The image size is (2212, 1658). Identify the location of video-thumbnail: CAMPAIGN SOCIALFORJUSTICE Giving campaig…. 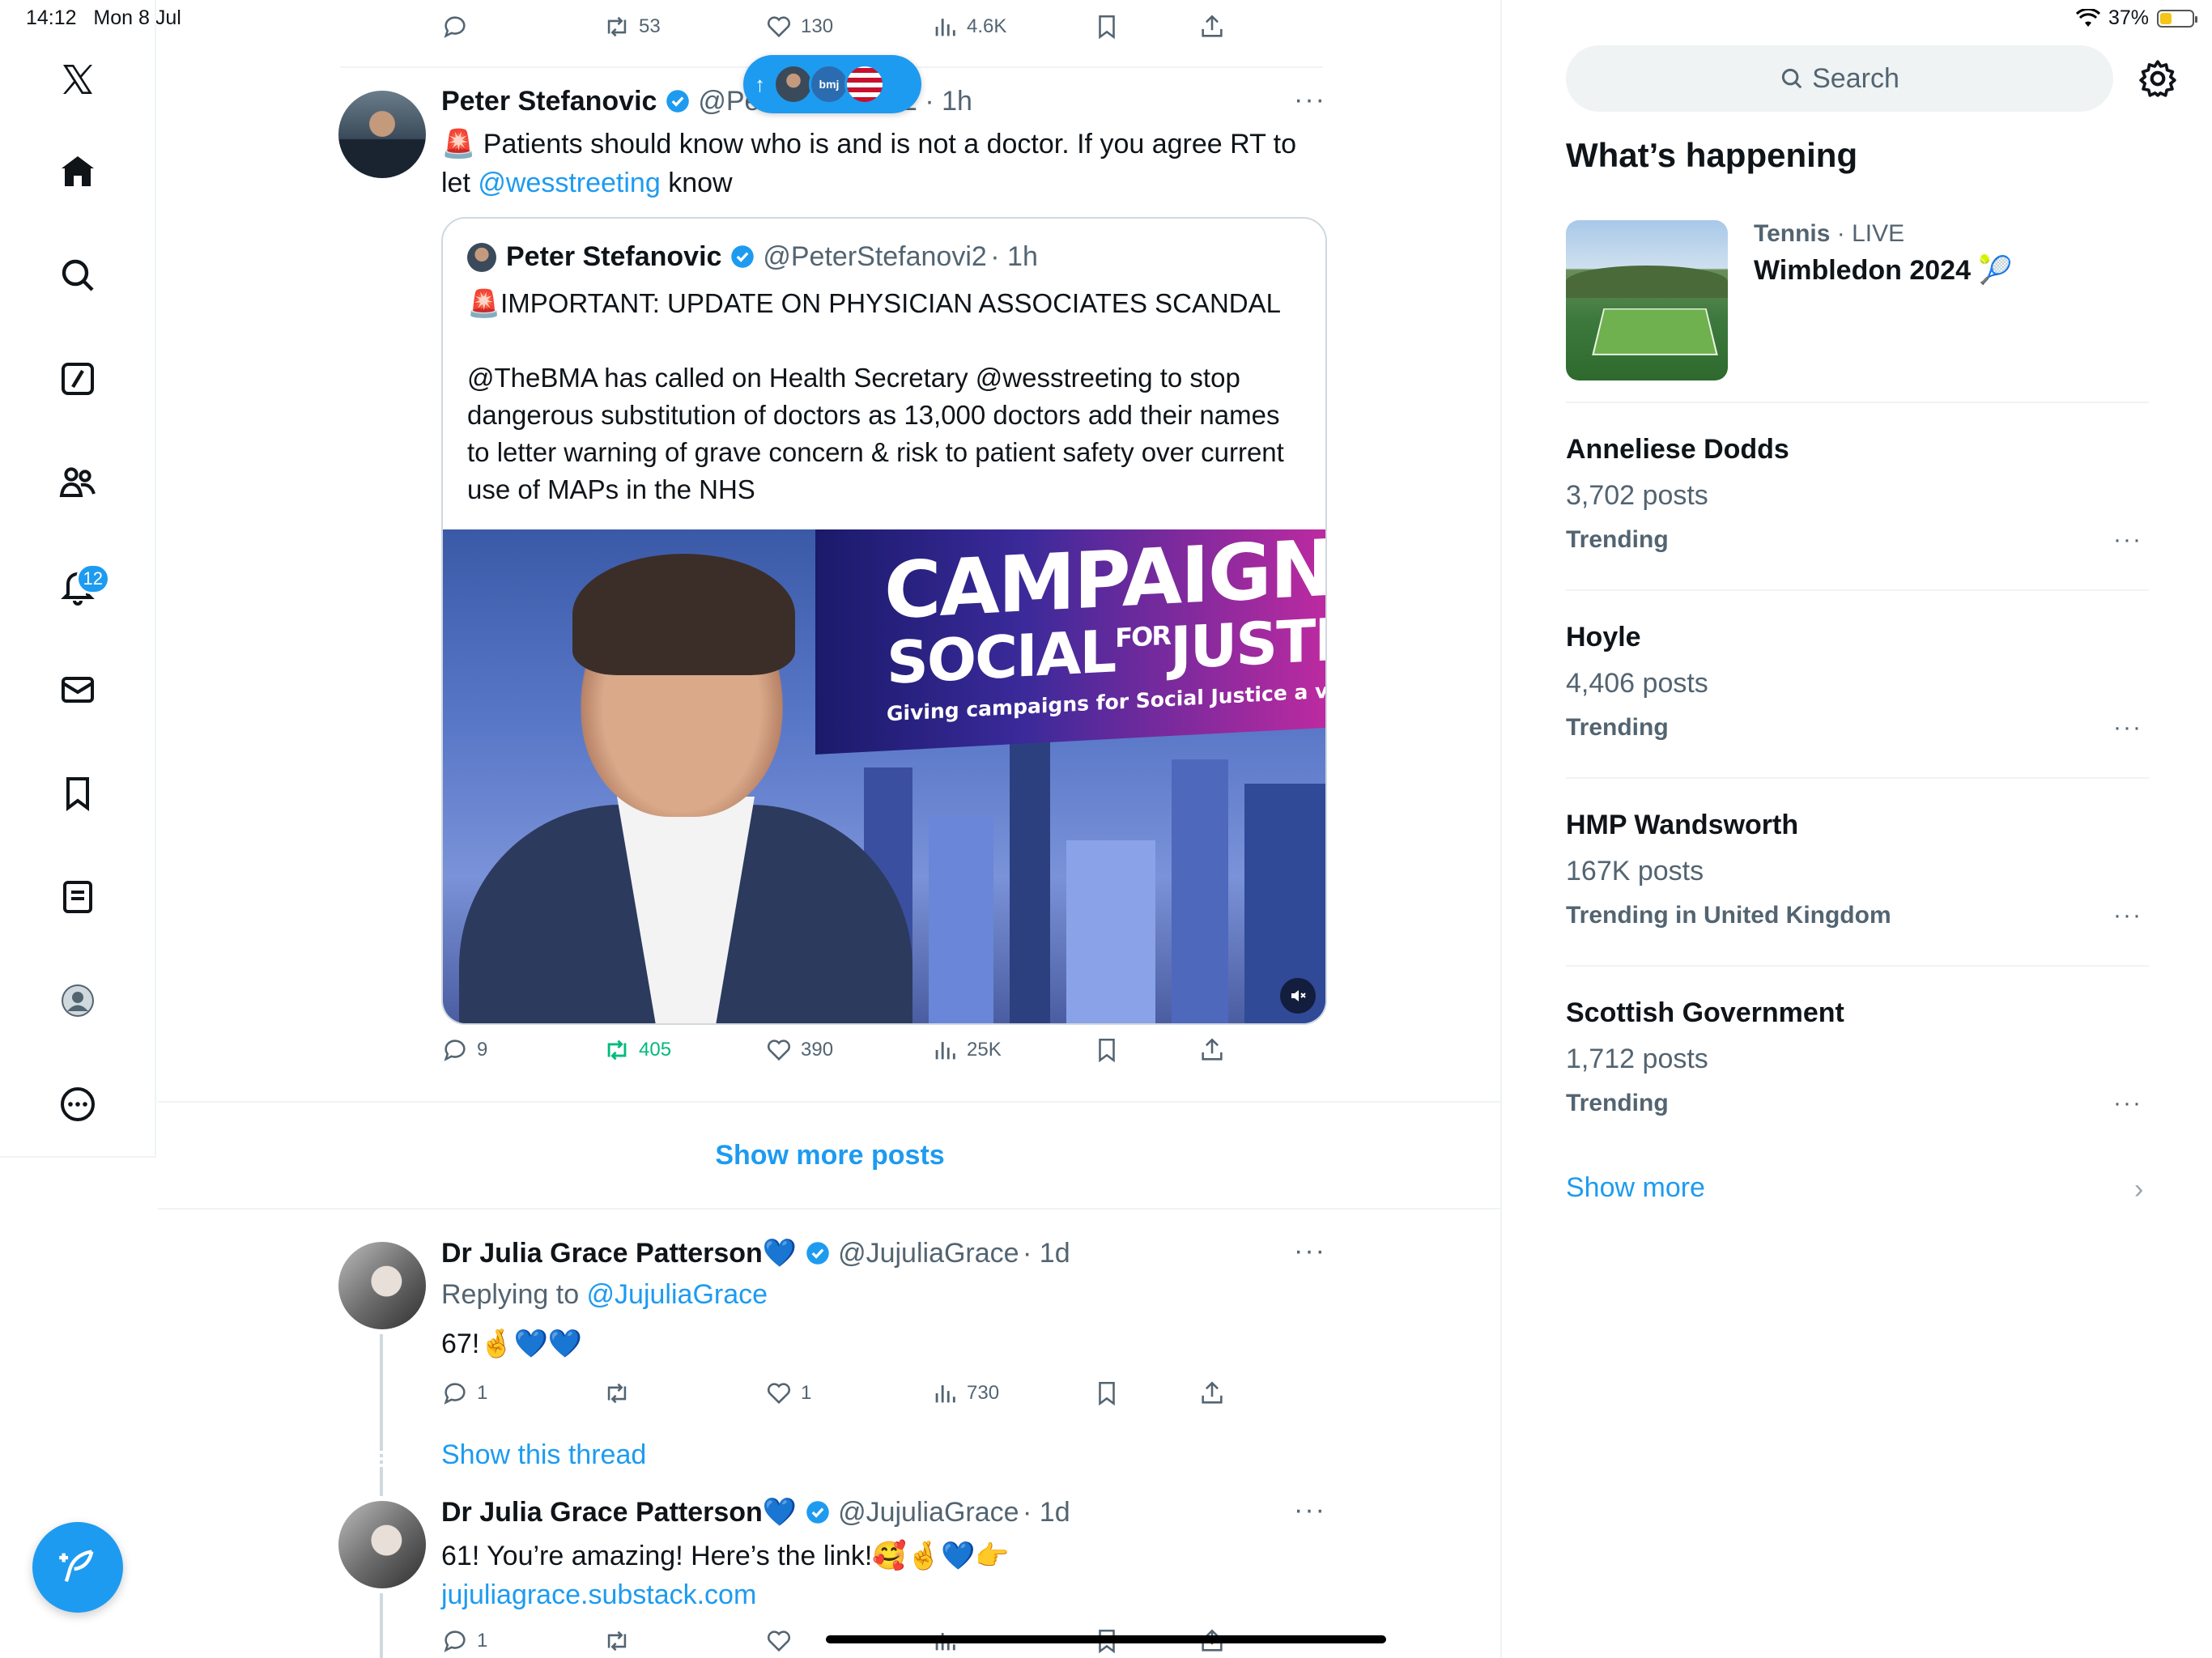
(884, 776).